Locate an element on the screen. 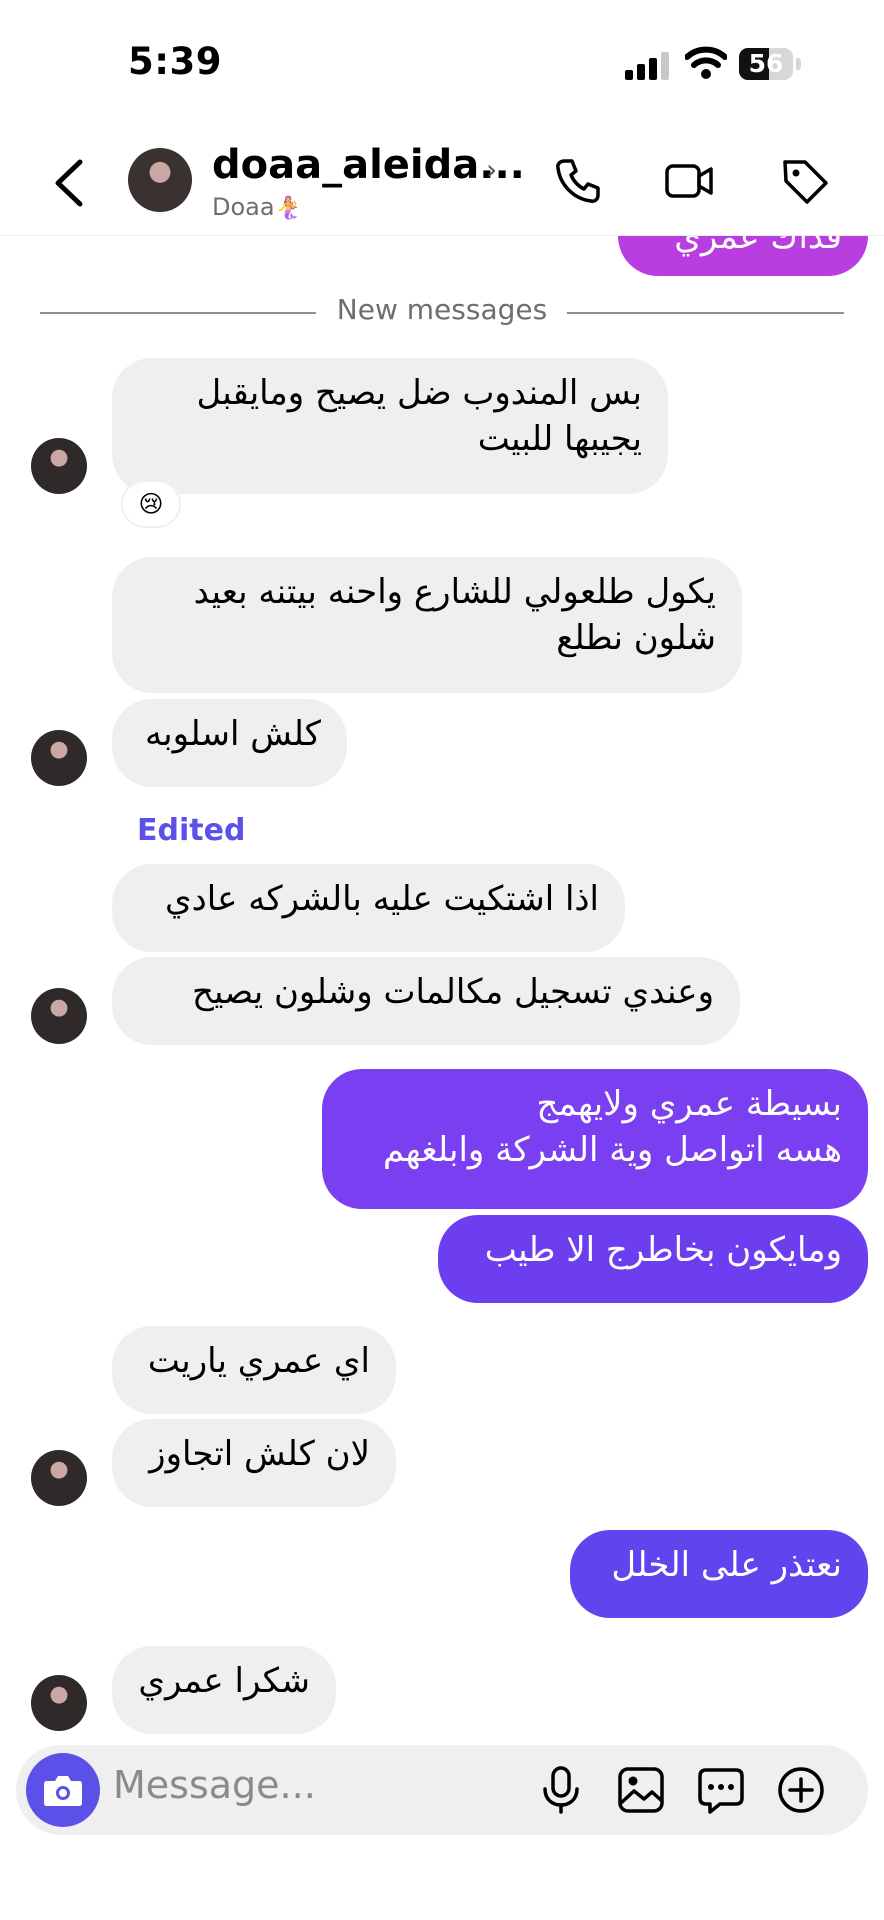 The image size is (884, 1920). outgoing-message: ومايكون بخاطرج الا طيب is located at coordinates (653, 1259).